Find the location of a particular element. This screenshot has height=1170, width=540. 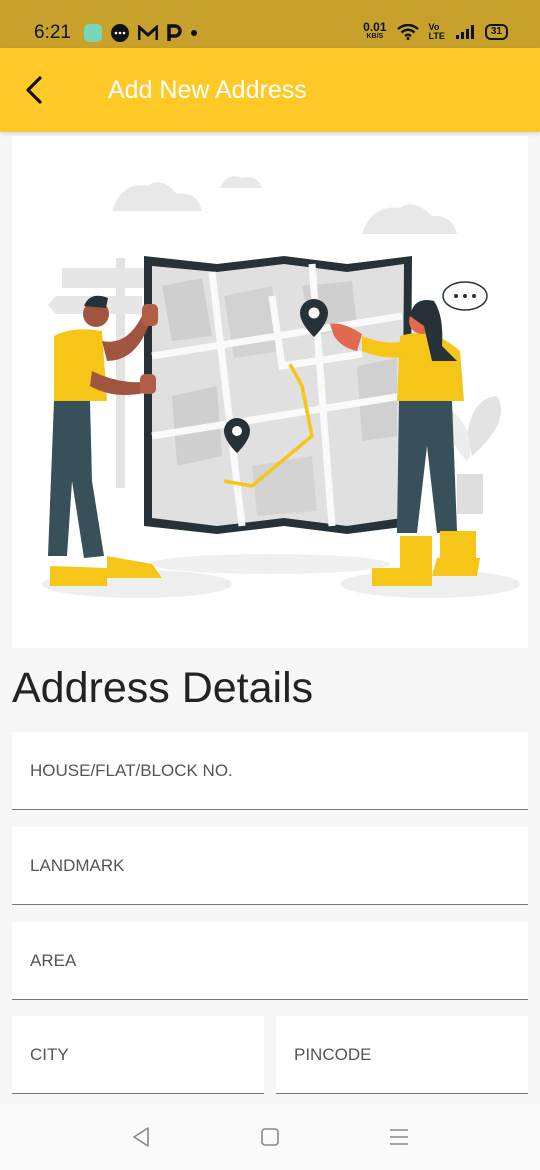

notification-icons is located at coordinates (141, 33).